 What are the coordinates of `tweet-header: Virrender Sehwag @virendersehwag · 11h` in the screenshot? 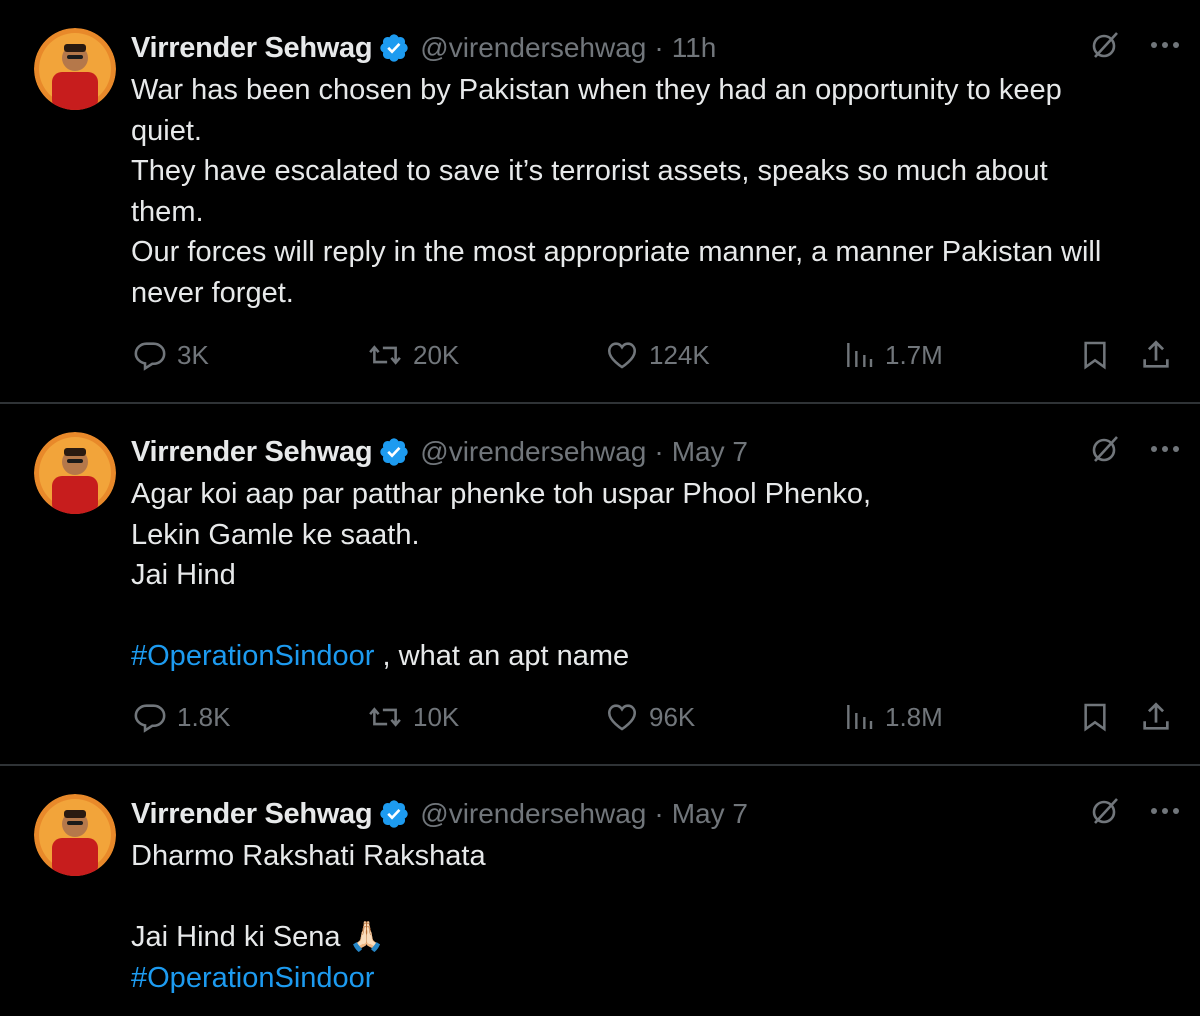 It's located at (655, 48).